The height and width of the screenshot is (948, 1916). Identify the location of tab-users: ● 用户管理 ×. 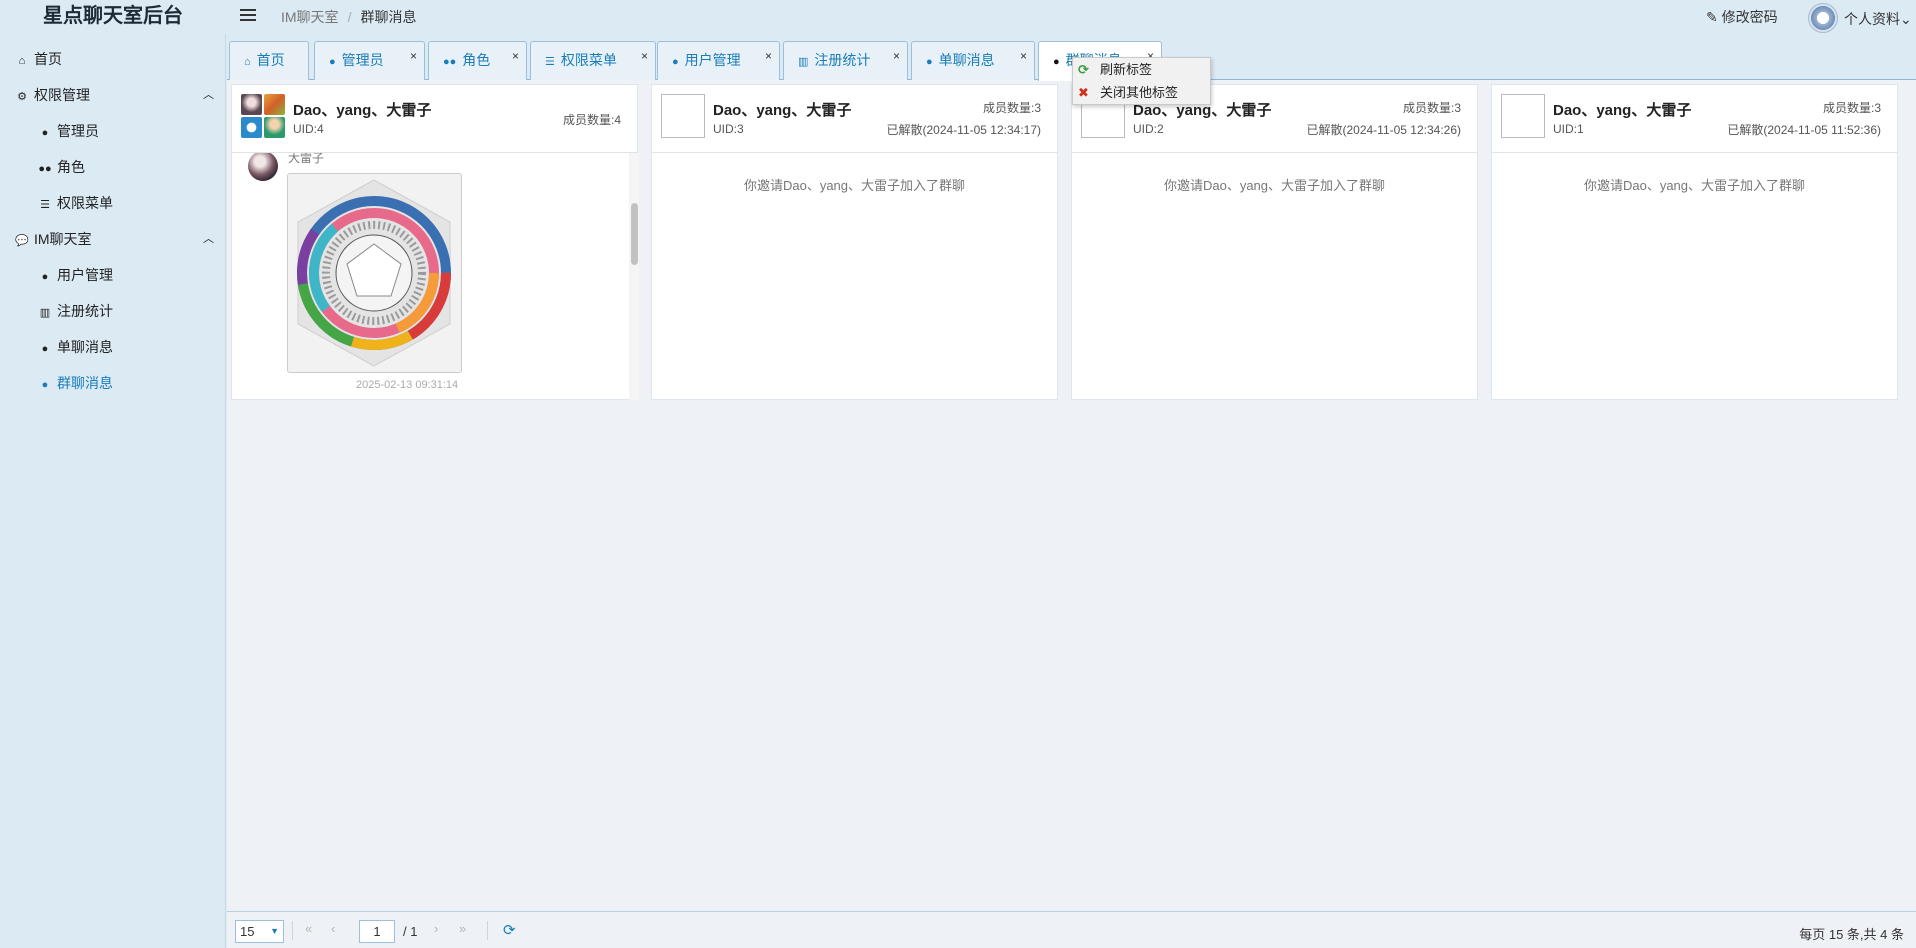
(718, 60).